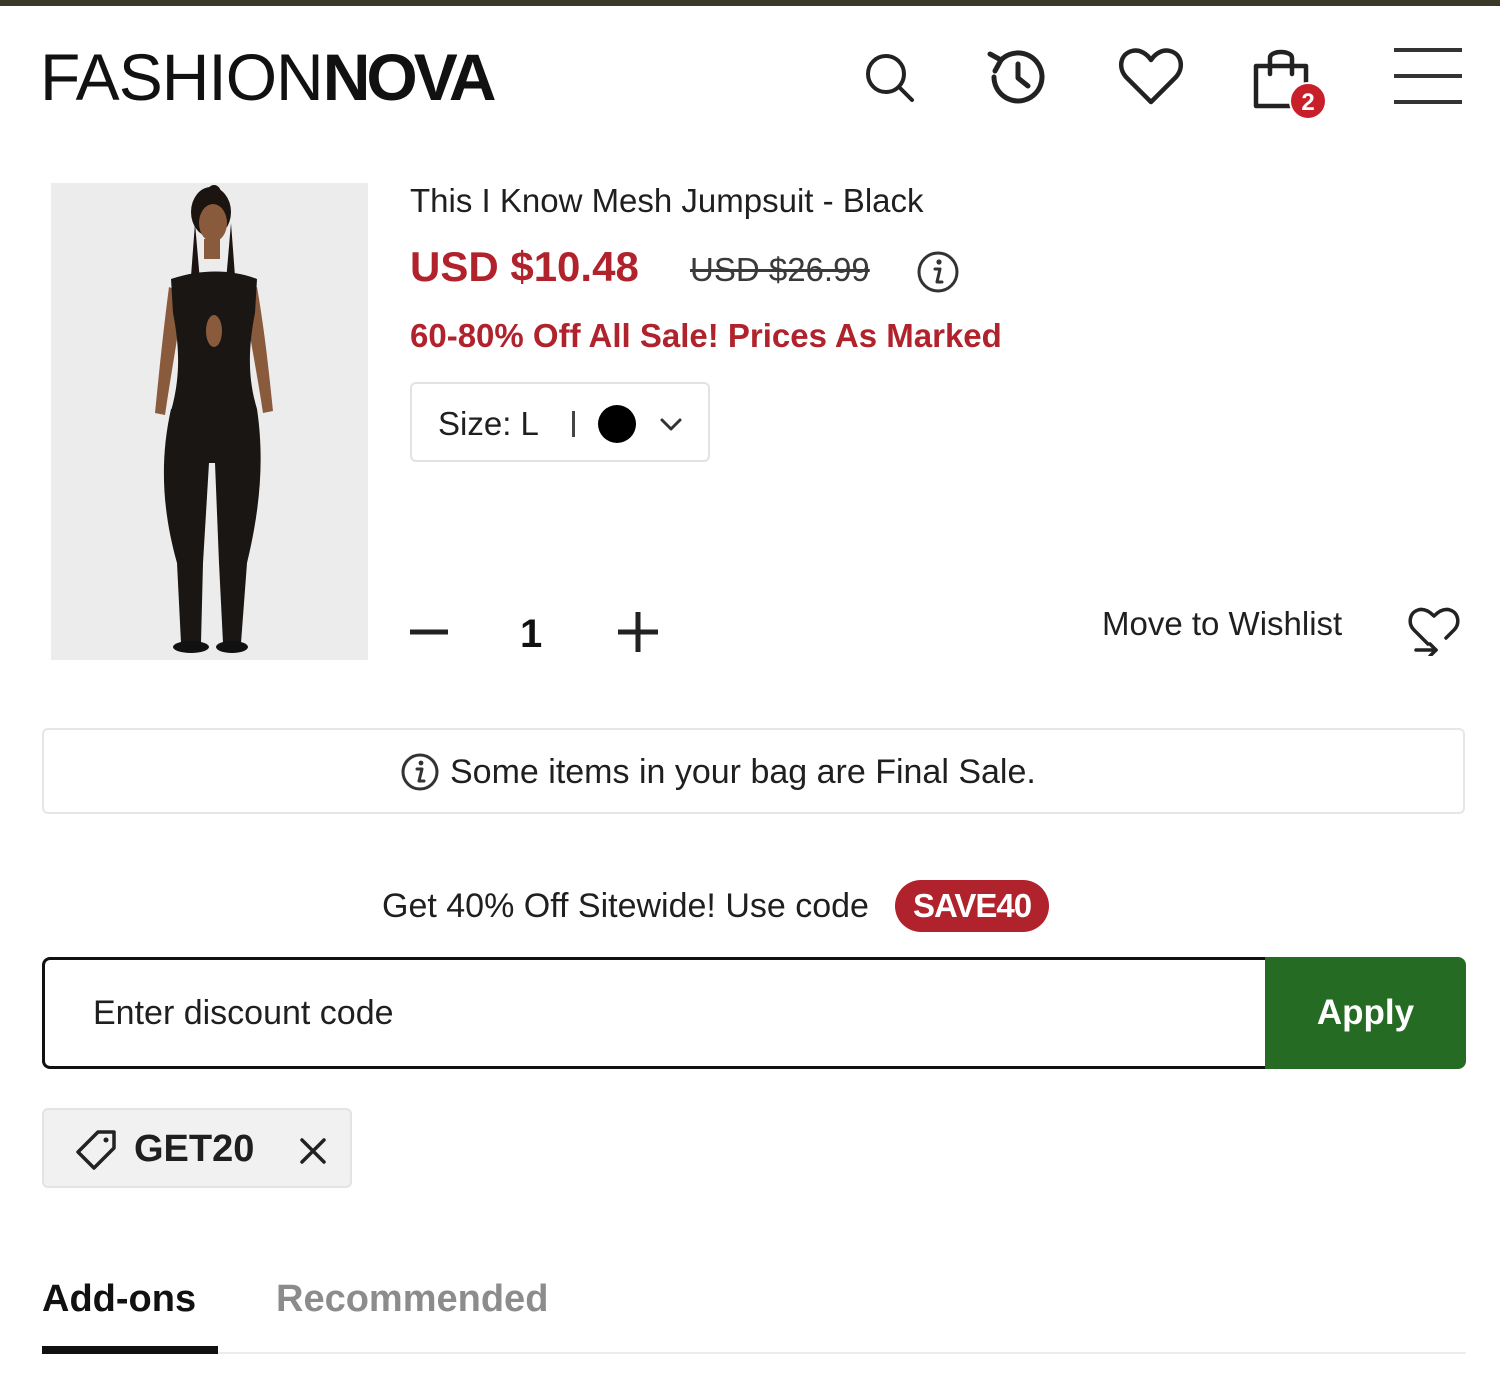 Image resolution: width=1500 pixels, height=1374 pixels. I want to click on quantity-increase-button, so click(638, 632).